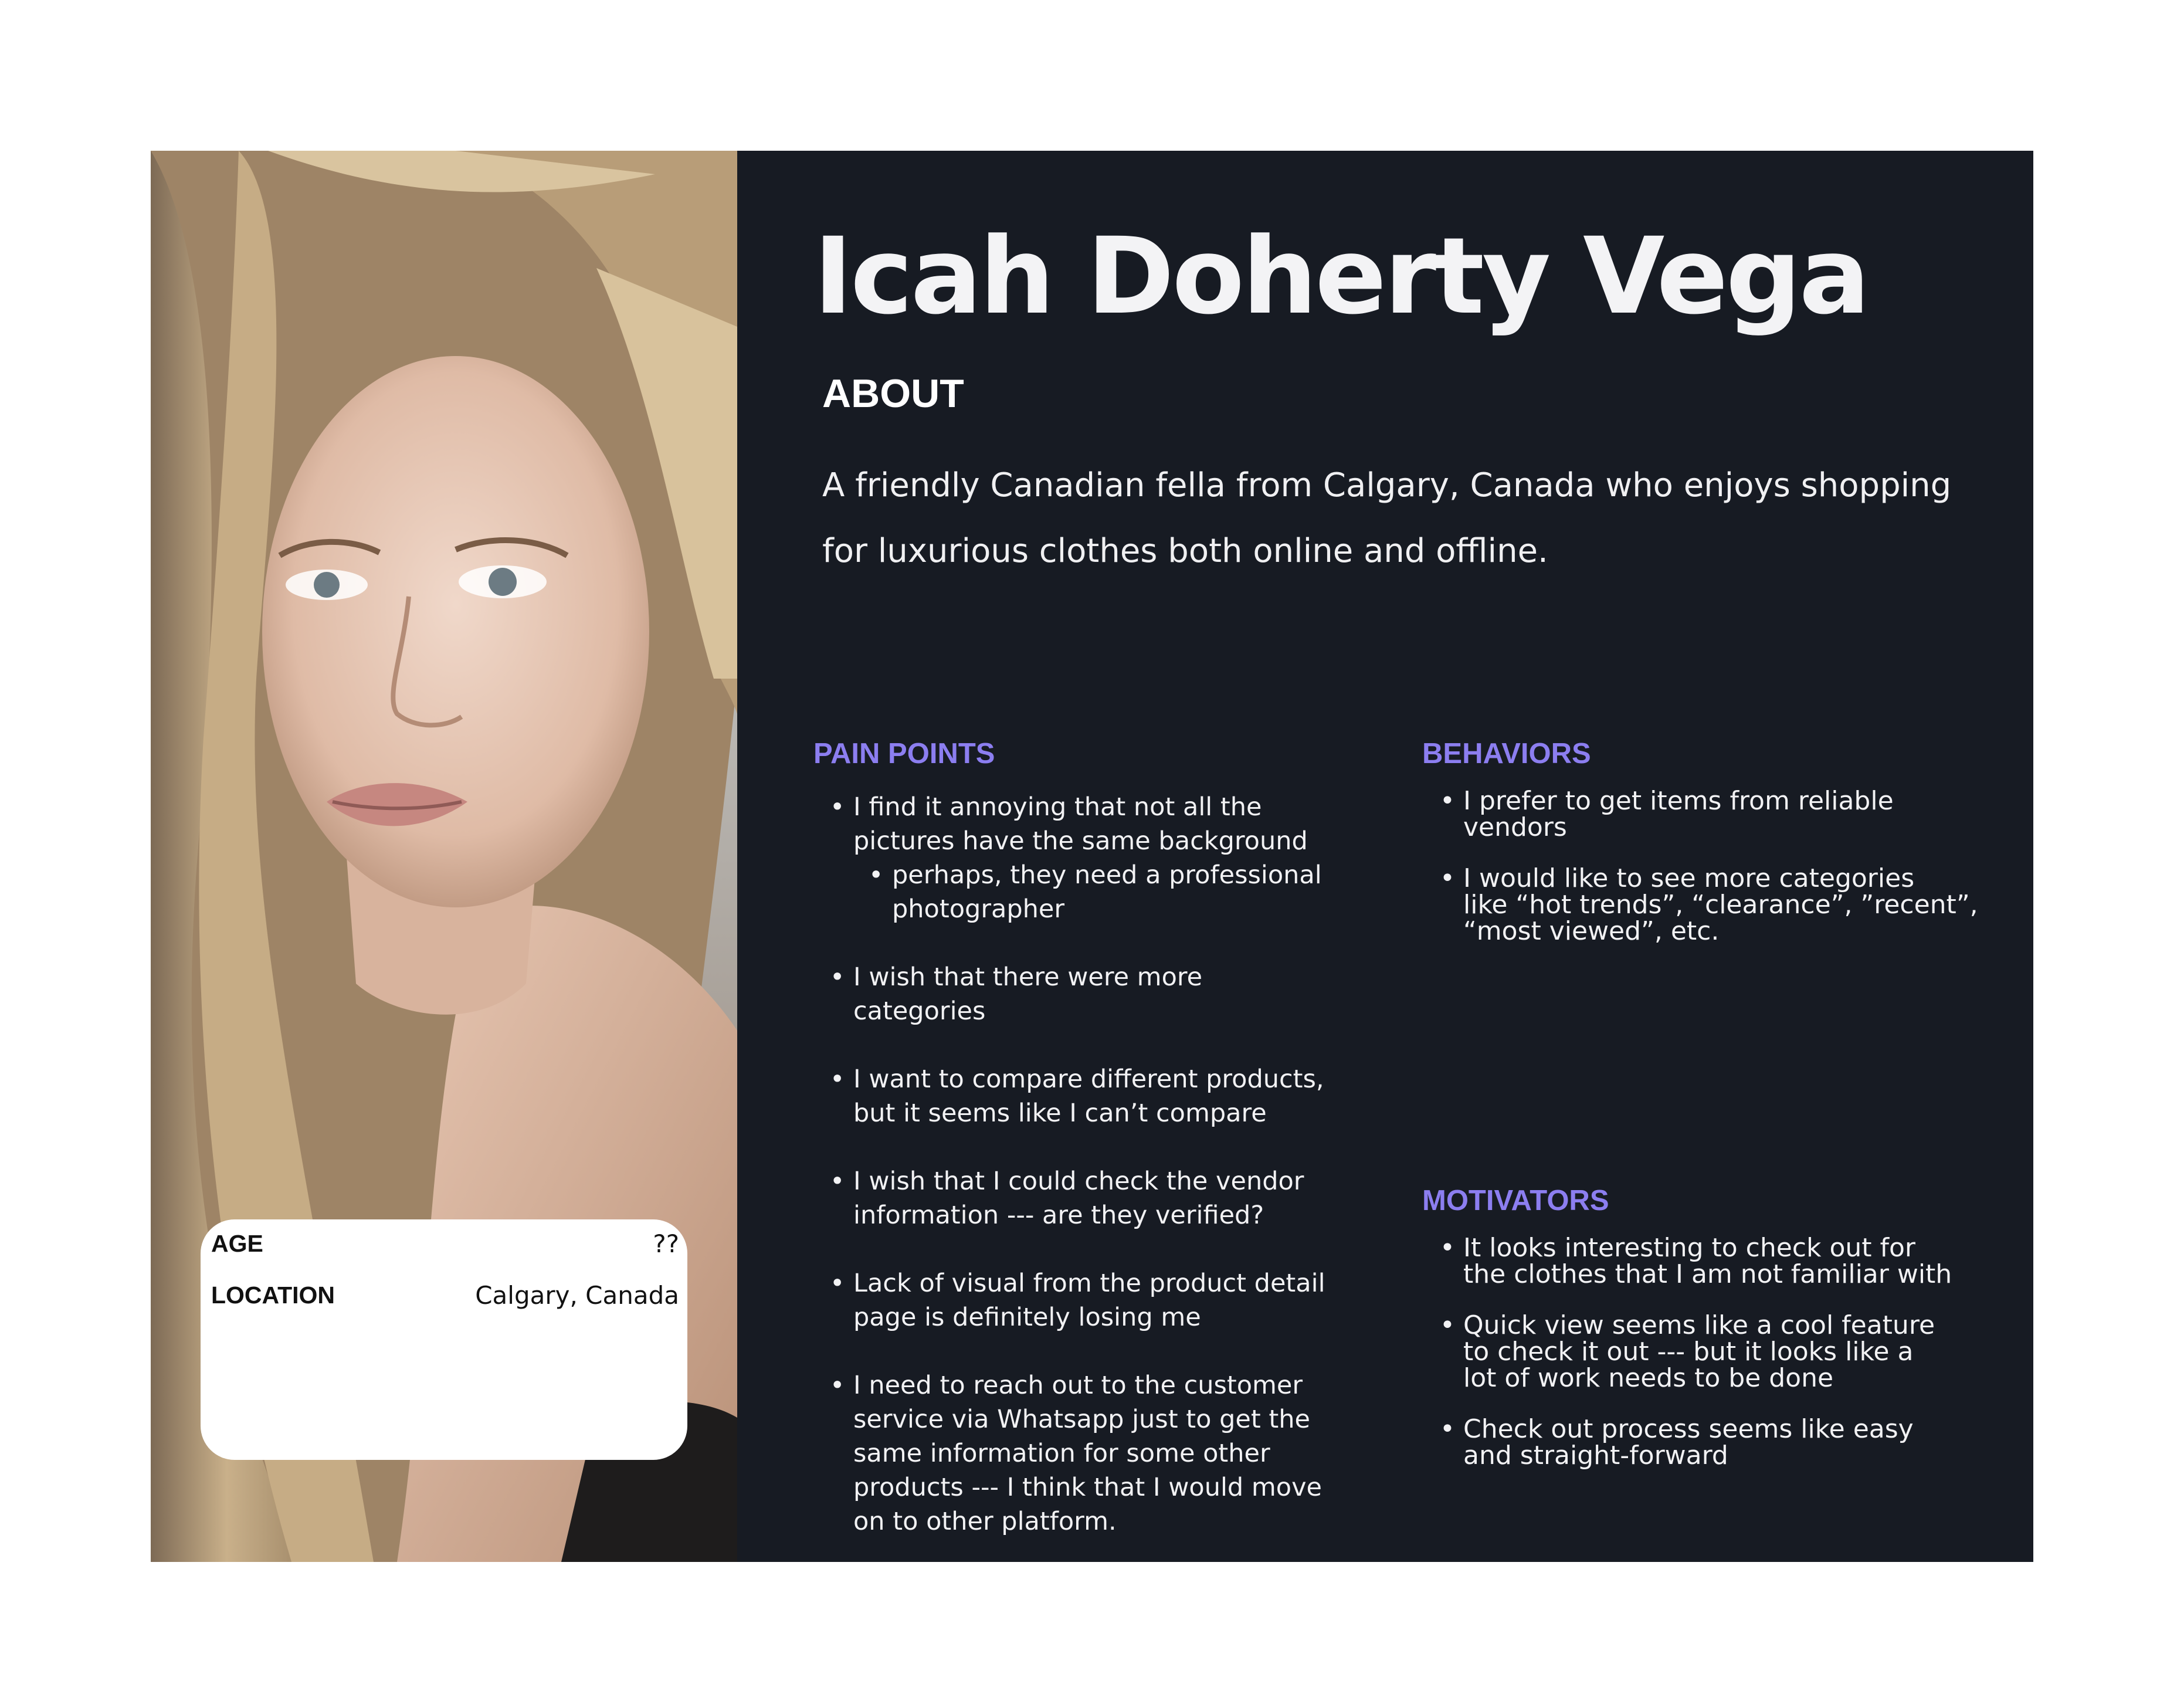  I want to click on item-line: products --- I think that I would move, so click(1087, 1487).